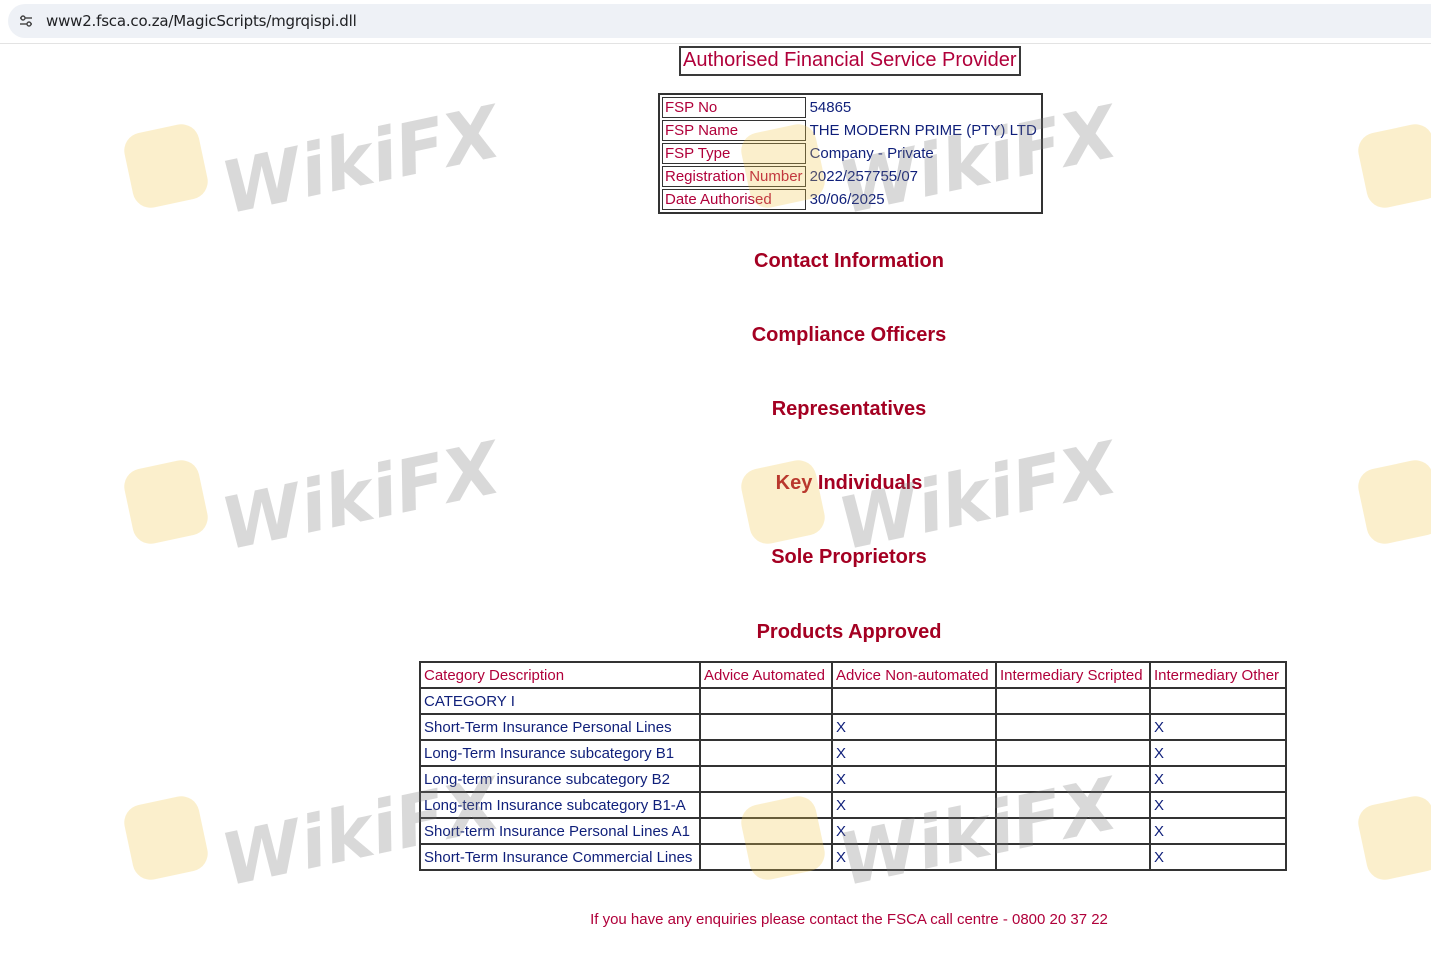  I want to click on fsp-info-label: FSP No, so click(734, 107).